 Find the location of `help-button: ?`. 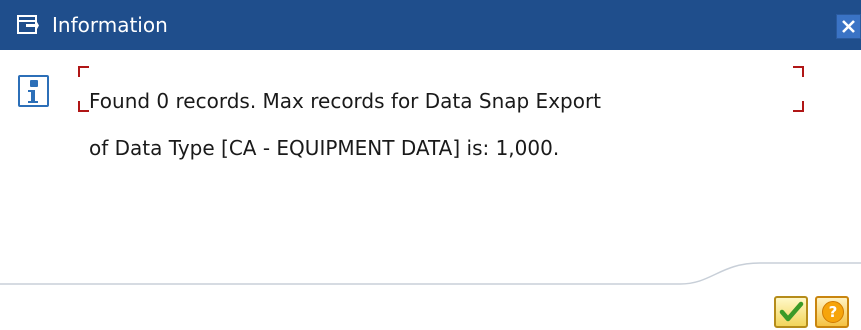

help-button: ? is located at coordinates (832, 312).